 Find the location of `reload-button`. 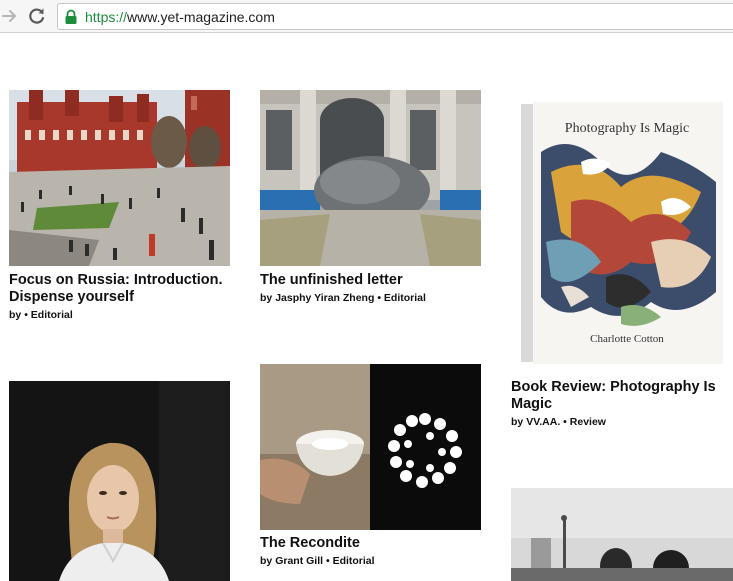

reload-button is located at coordinates (37, 16).